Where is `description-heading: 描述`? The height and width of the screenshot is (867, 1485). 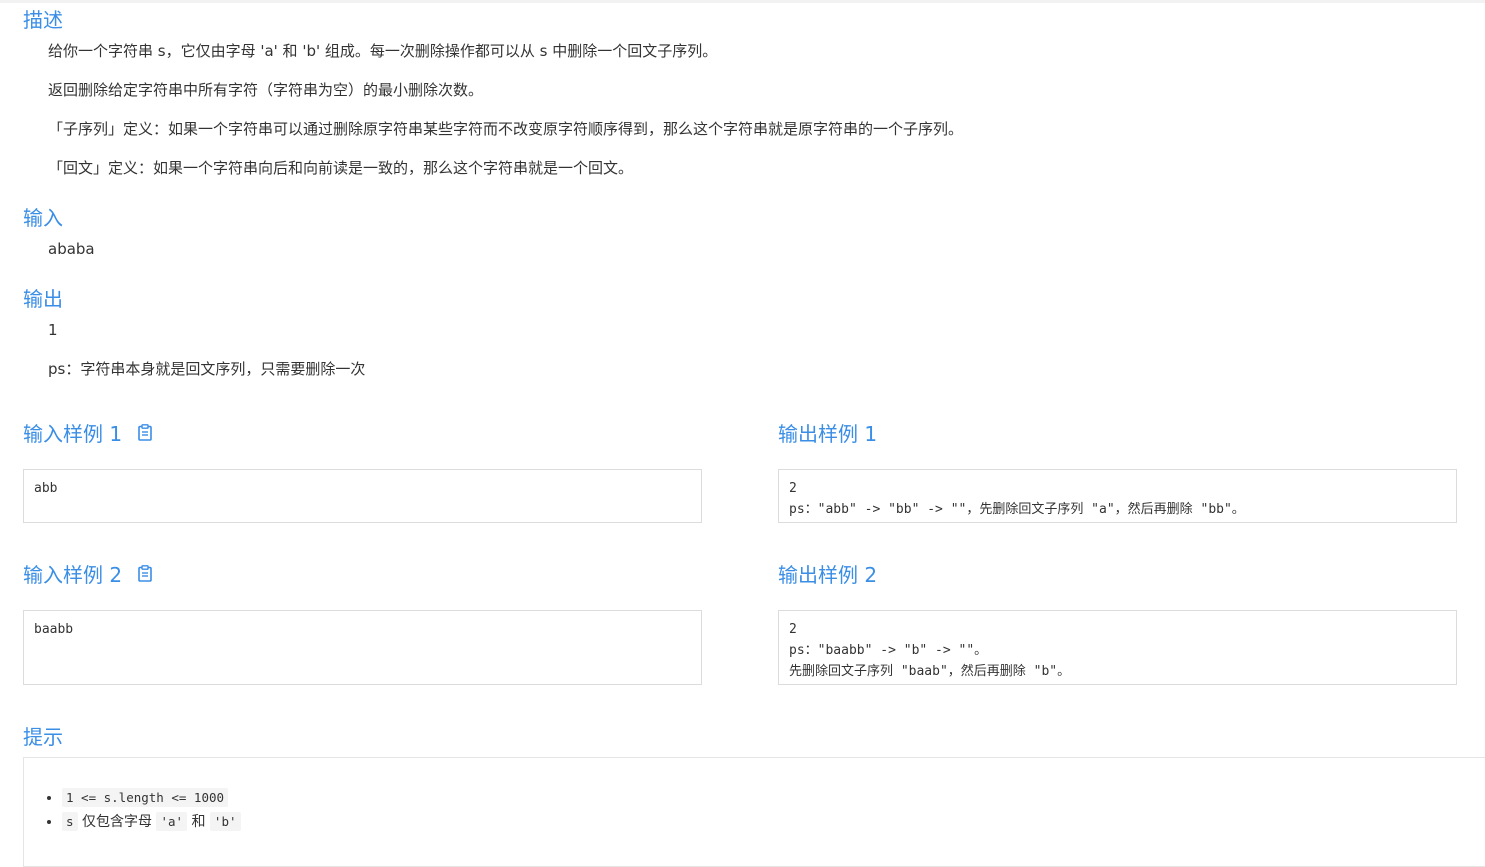
description-heading: 描述 is located at coordinates (43, 20).